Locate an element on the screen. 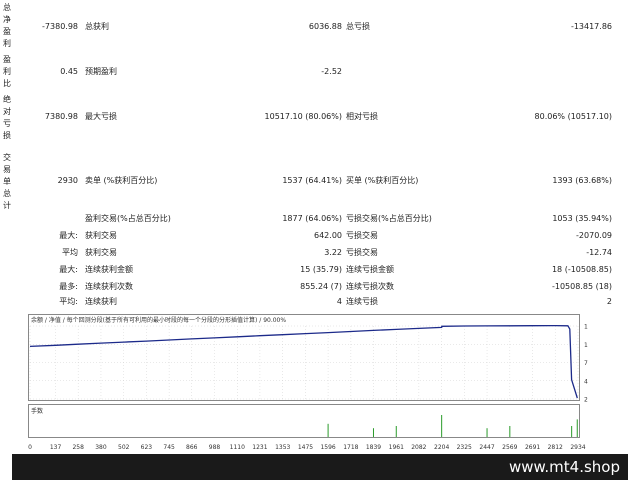  largest-loss-value: -2070.09 is located at coordinates (594, 235).